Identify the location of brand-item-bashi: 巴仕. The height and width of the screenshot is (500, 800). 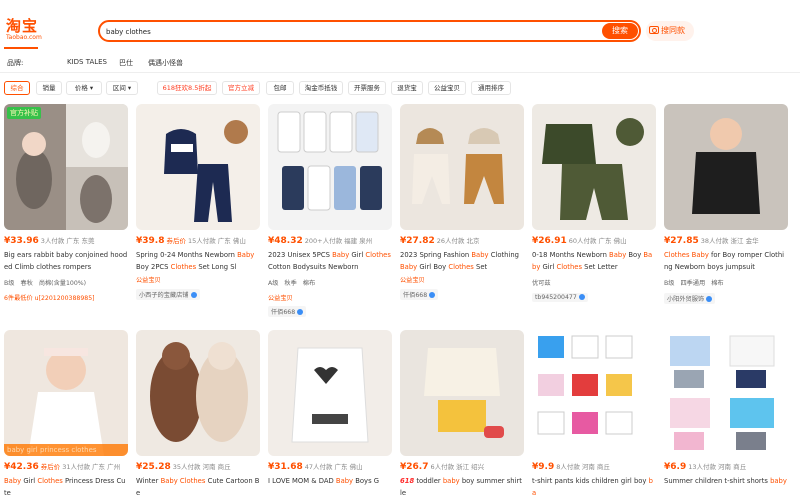
(126, 63).